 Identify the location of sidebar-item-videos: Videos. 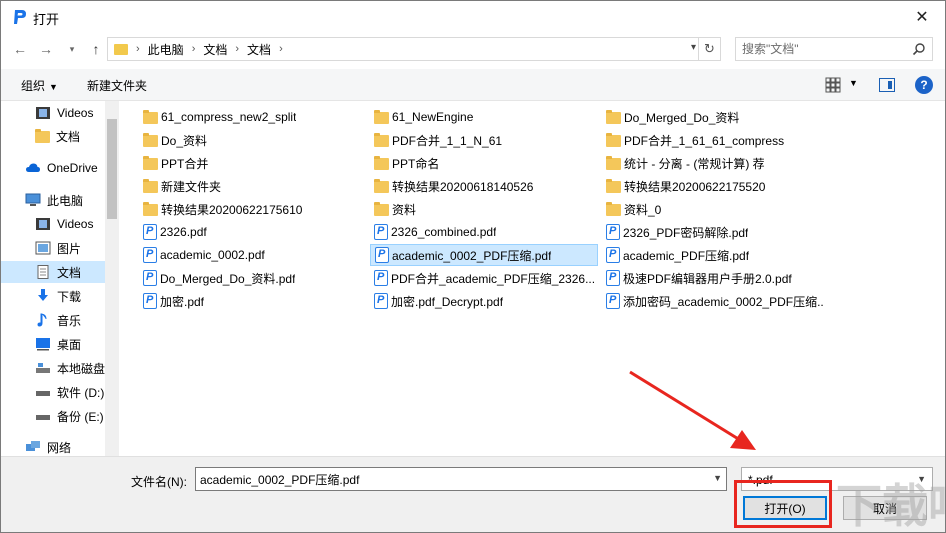
(53, 113).